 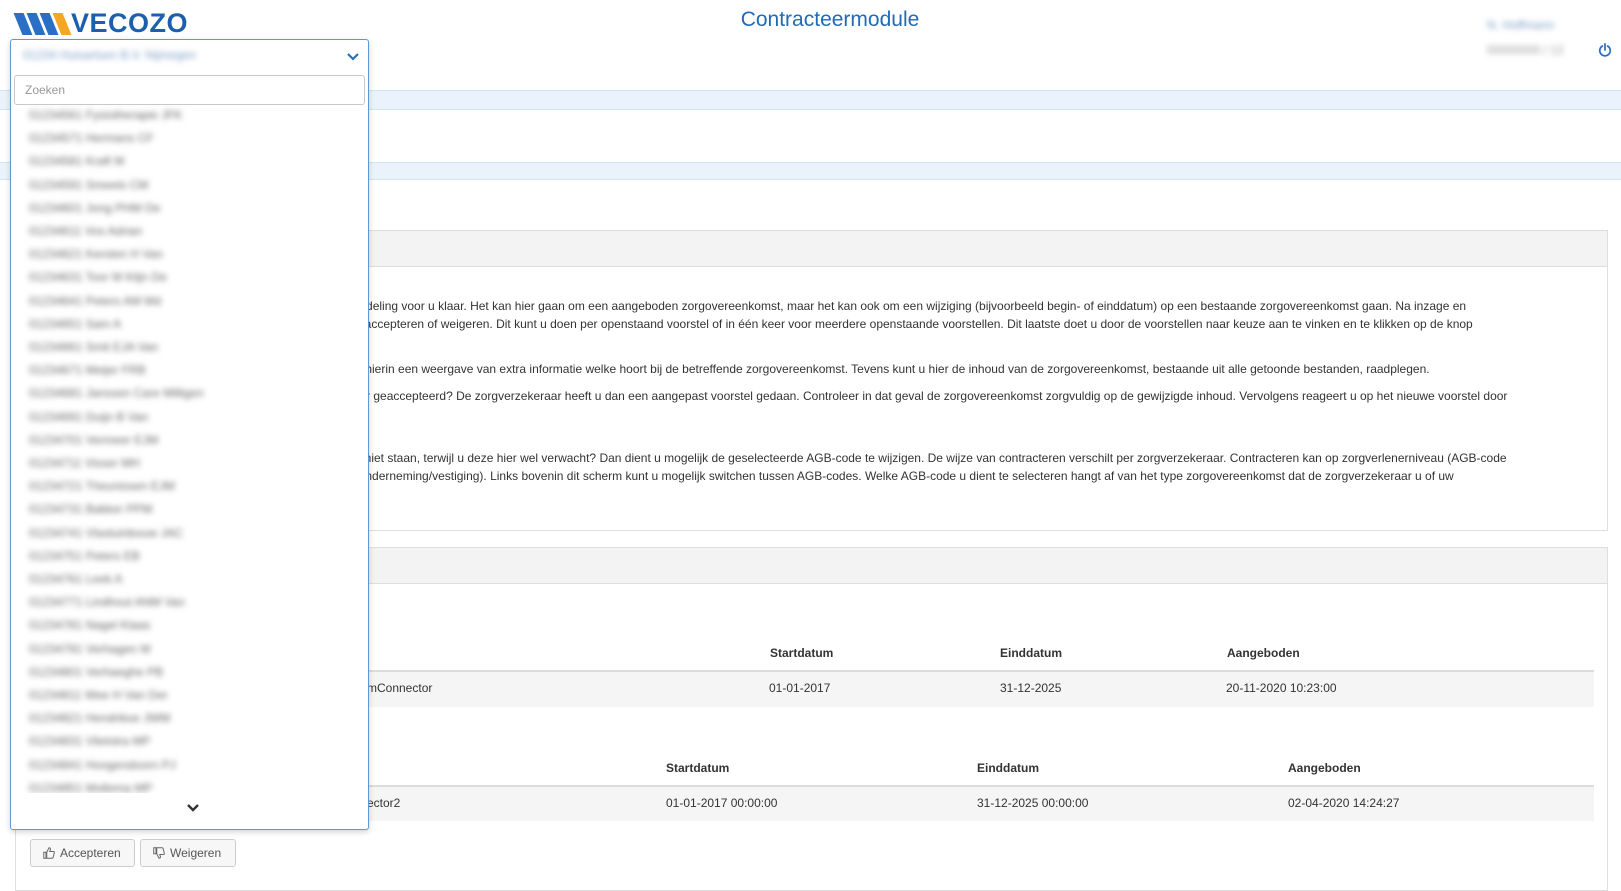 What do you see at coordinates (1031, 653) in the screenshot?
I see `table1-header-einddatum: Einddatum` at bounding box center [1031, 653].